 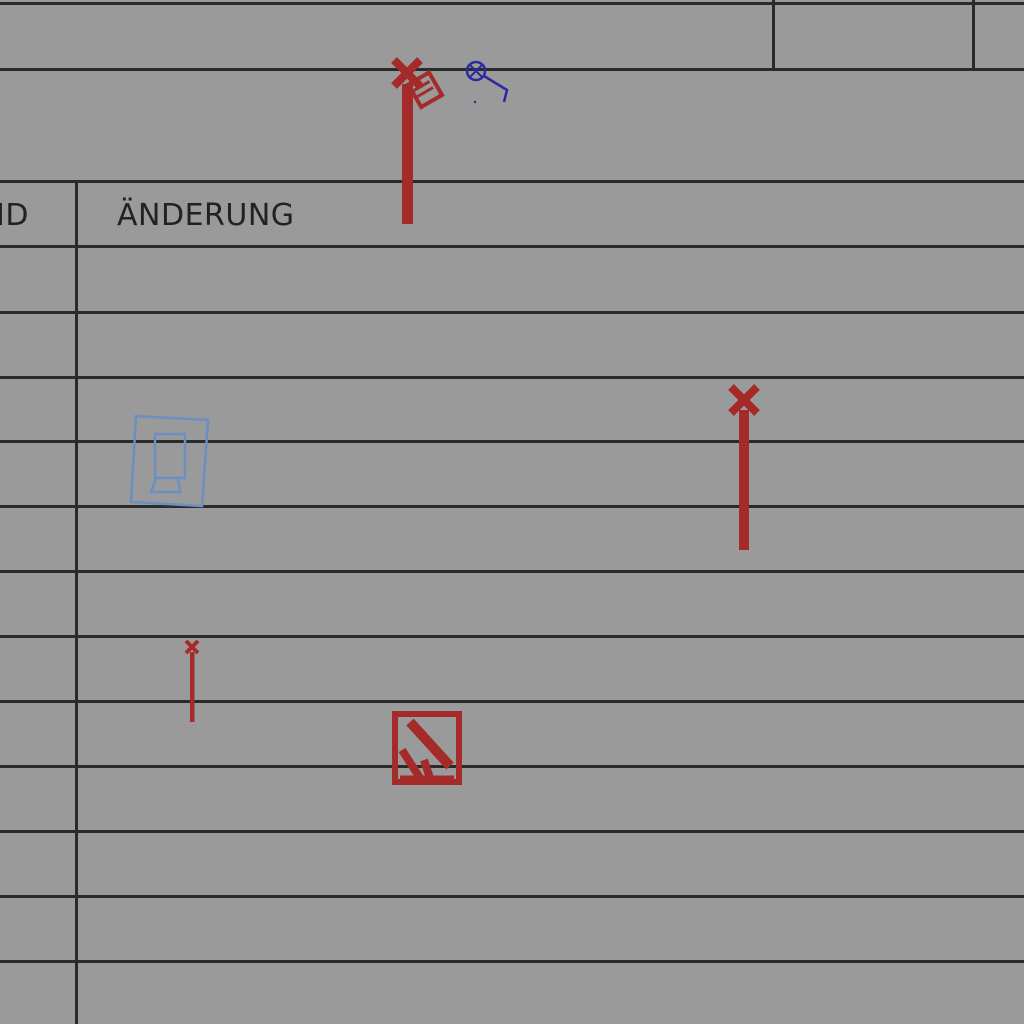 I want to click on id-column-header: ID, so click(x=14, y=215).